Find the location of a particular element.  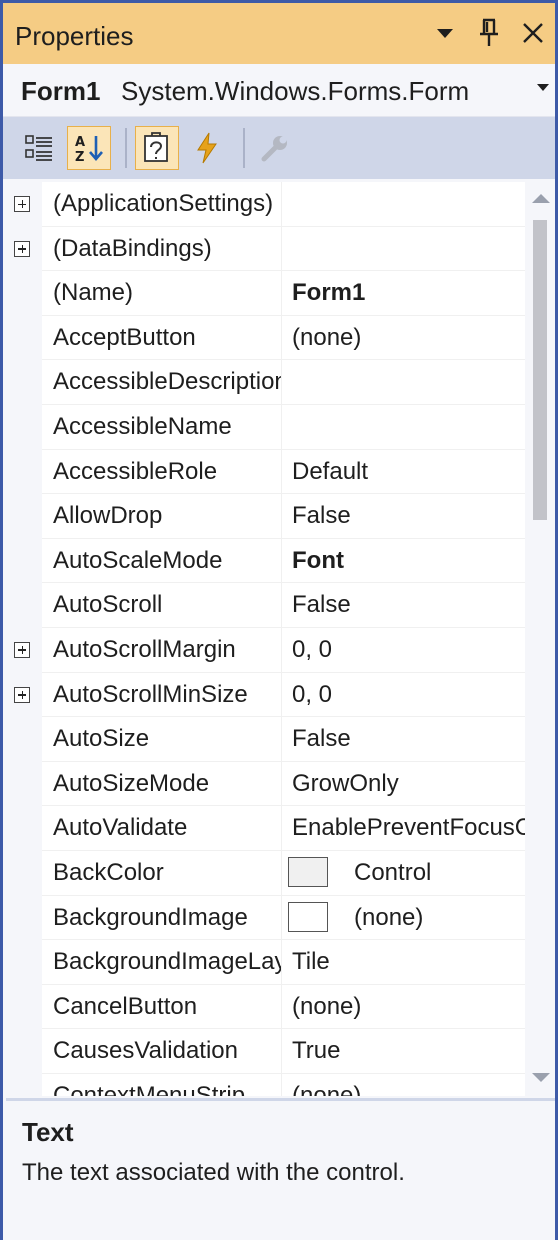

object-type: System.Windows.Forms.Form is located at coordinates (295, 91).